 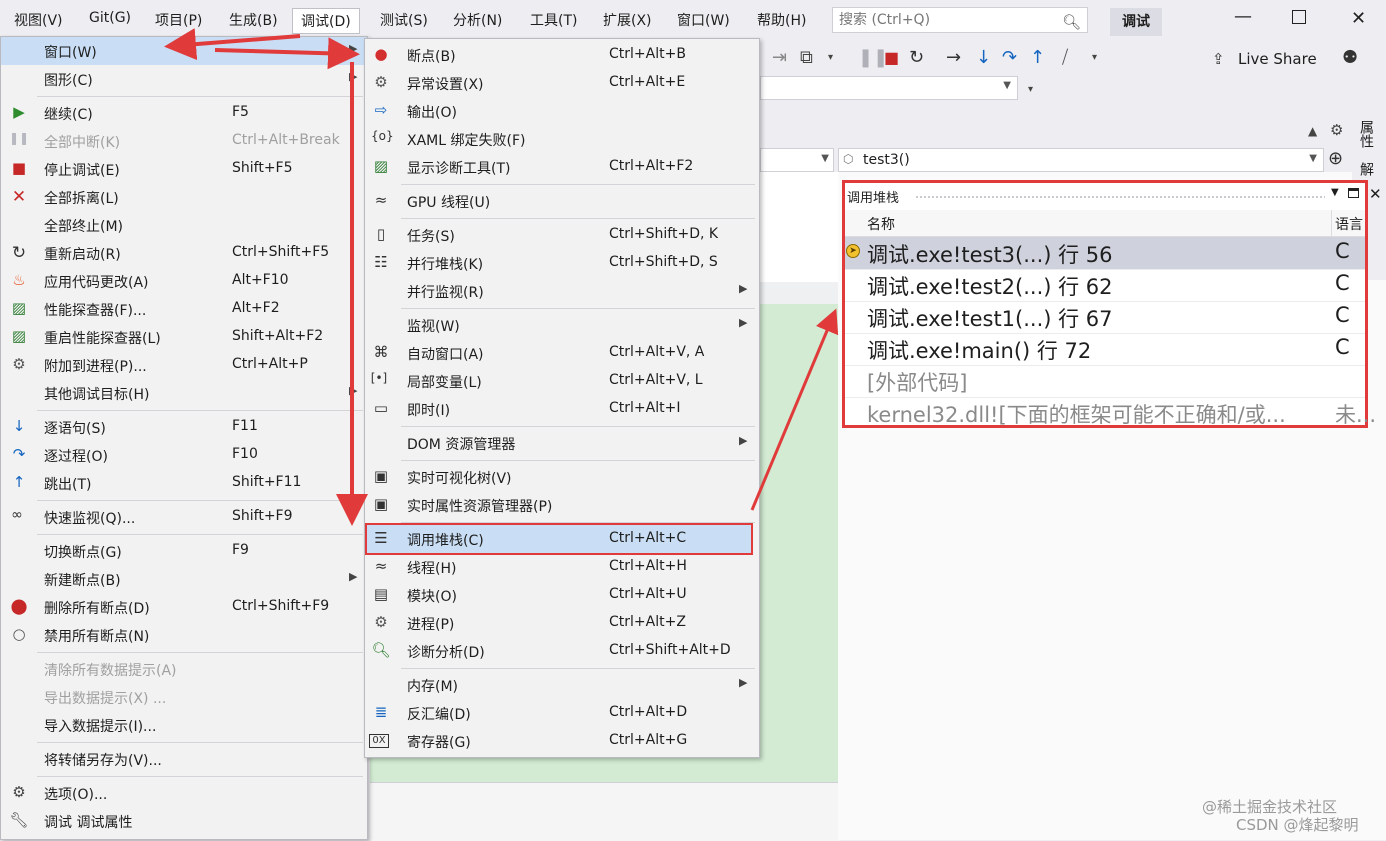 I want to click on properties-tab: 属性, so click(x=1366, y=134).